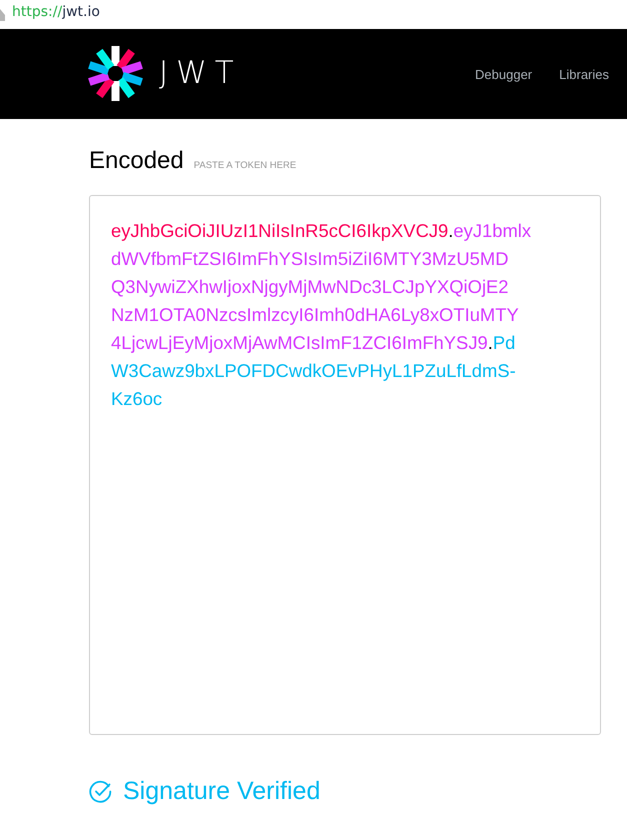  What do you see at coordinates (310, 286) in the screenshot?
I see `token-text: Q3NywiZXhwIjoxNjgyMjMwNDc3LCJpYXQiOjE2` at bounding box center [310, 286].